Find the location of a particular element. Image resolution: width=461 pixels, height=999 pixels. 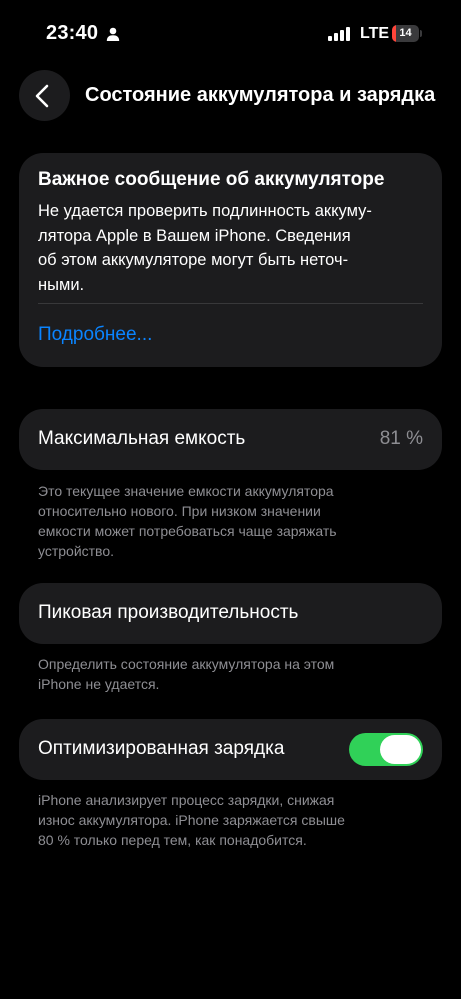

peak-performance-row: Пиковая производительность is located at coordinates (230, 613).